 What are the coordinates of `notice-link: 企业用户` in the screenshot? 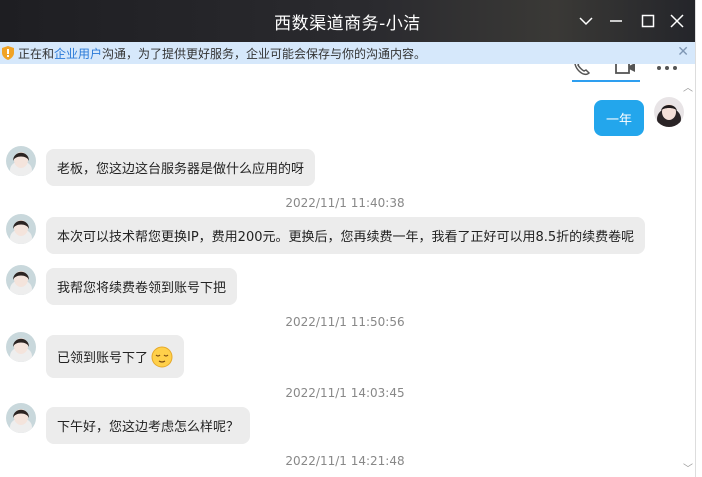 It's located at (78, 54).